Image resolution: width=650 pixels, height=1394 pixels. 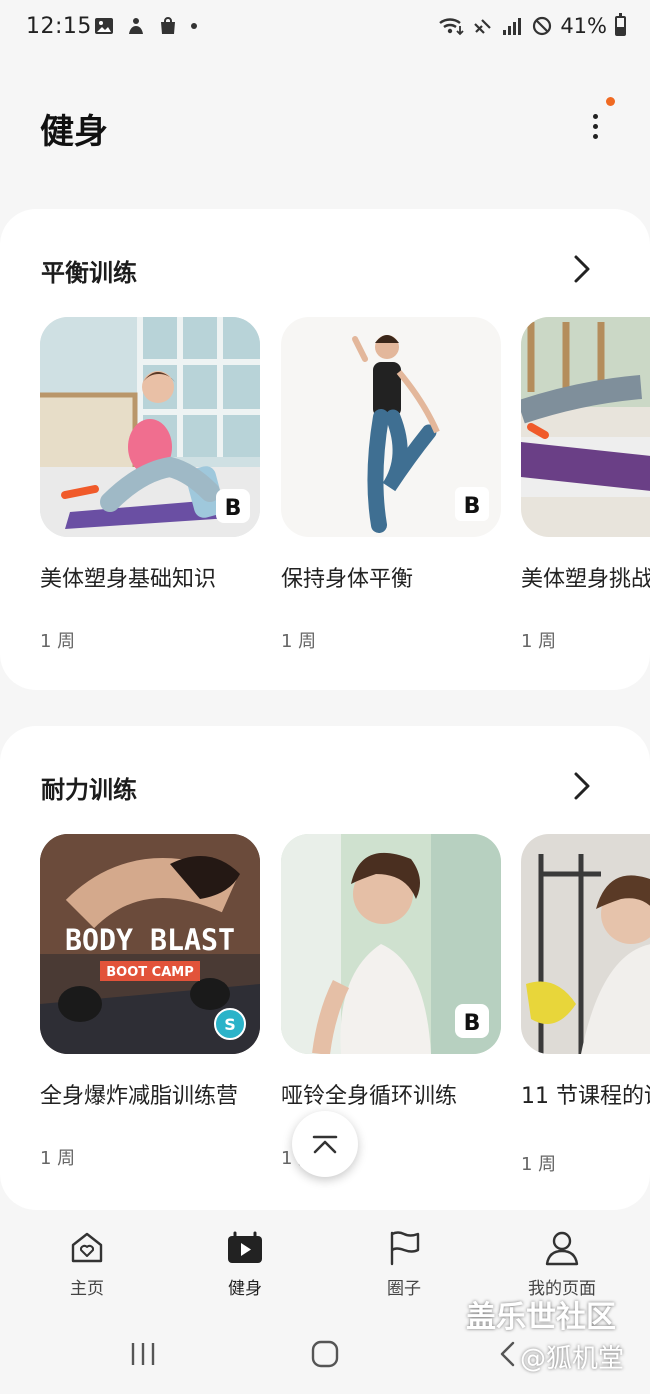 What do you see at coordinates (230, 1024) in the screenshot?
I see `svg-text: S` at bounding box center [230, 1024].